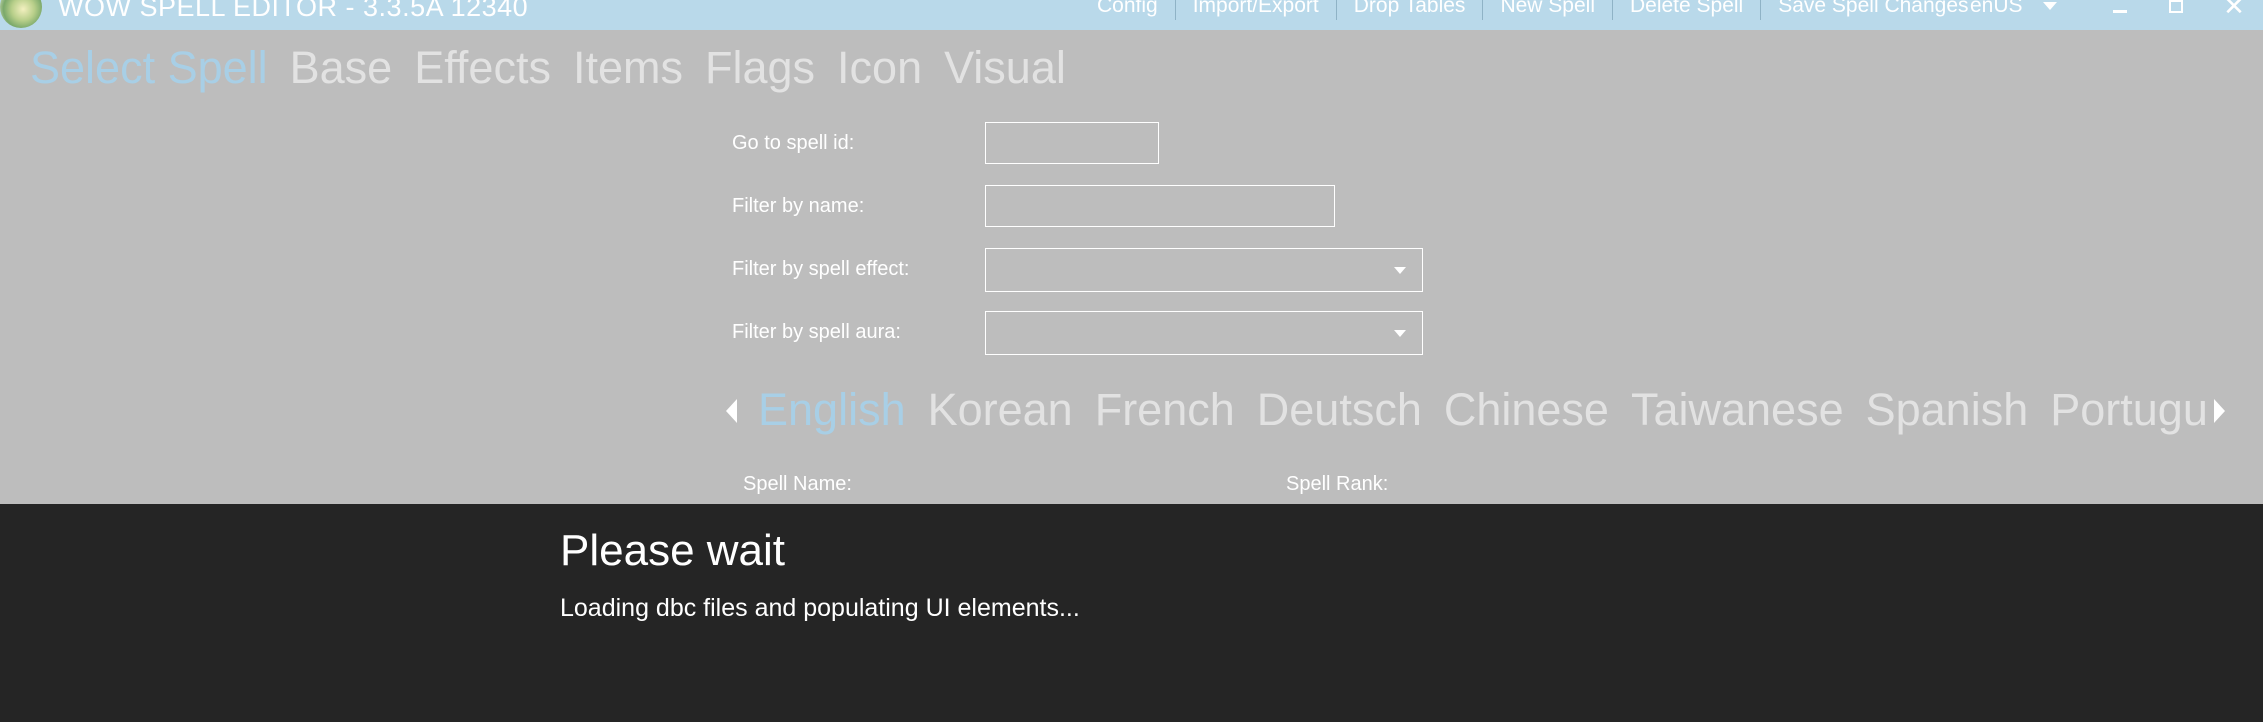  What do you see at coordinates (1547, 9) in the screenshot?
I see `new-spell-button: New Spell` at bounding box center [1547, 9].